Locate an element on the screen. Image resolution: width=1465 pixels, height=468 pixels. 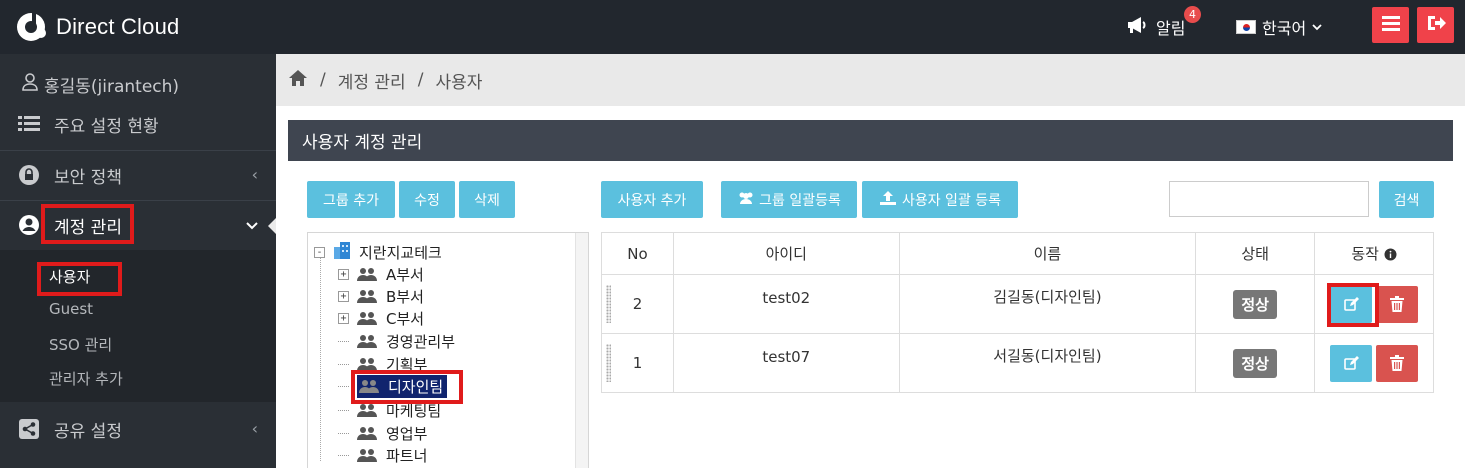
cell-no-value: 1 is located at coordinates (637, 363).